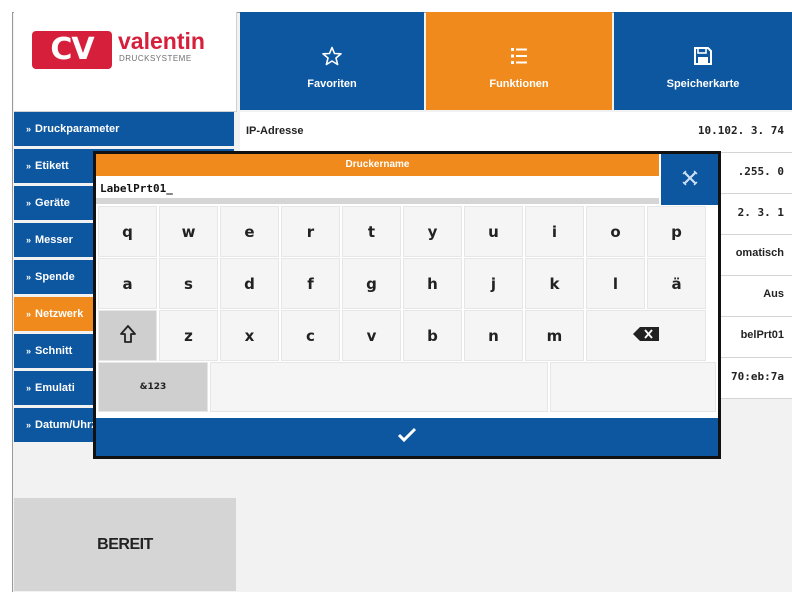  What do you see at coordinates (249, 231) in the screenshot?
I see `key-e: e` at bounding box center [249, 231].